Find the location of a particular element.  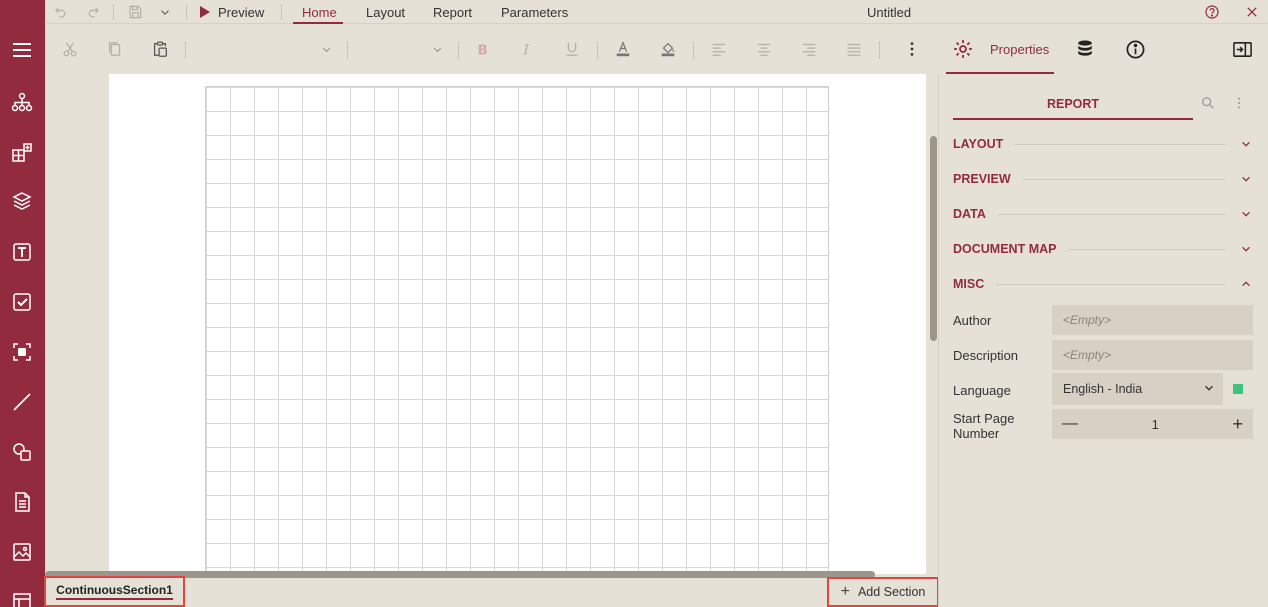

add-section-button: + Add Section is located at coordinates (883, 592).